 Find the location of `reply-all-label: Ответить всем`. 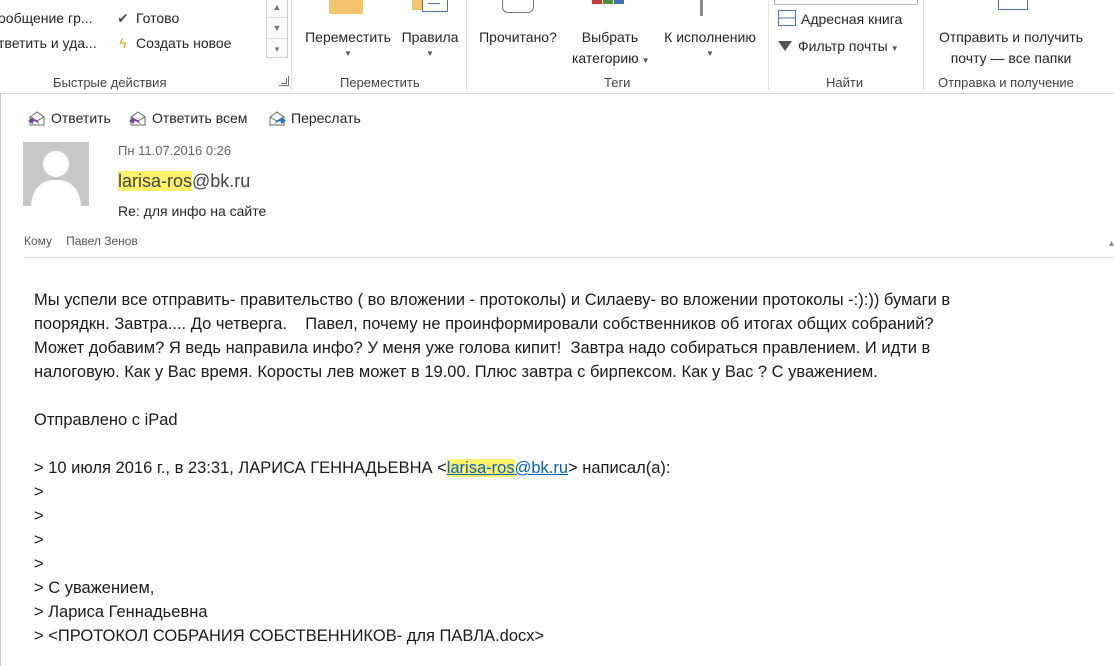

reply-all-label: Ответить всем is located at coordinates (200, 118).